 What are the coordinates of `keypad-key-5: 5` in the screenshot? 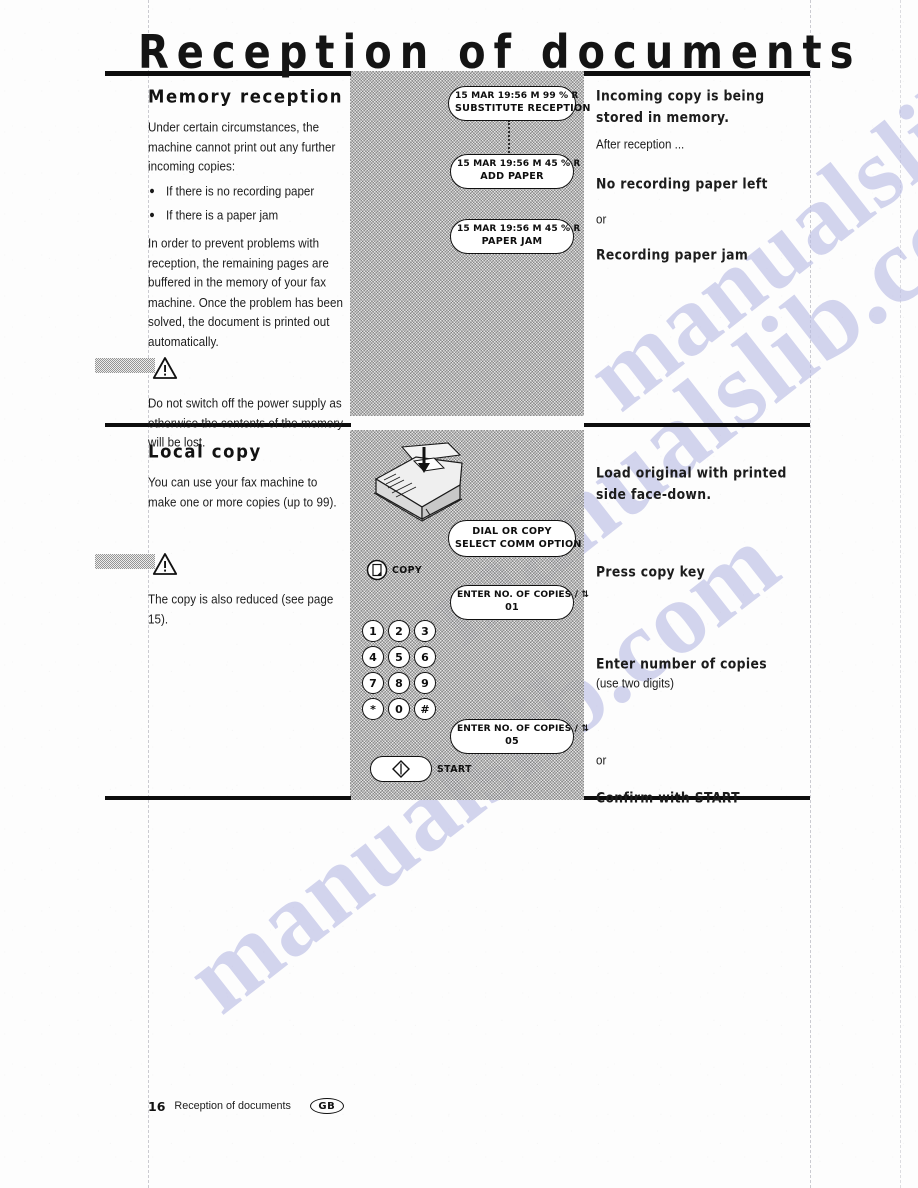 It's located at (399, 657).